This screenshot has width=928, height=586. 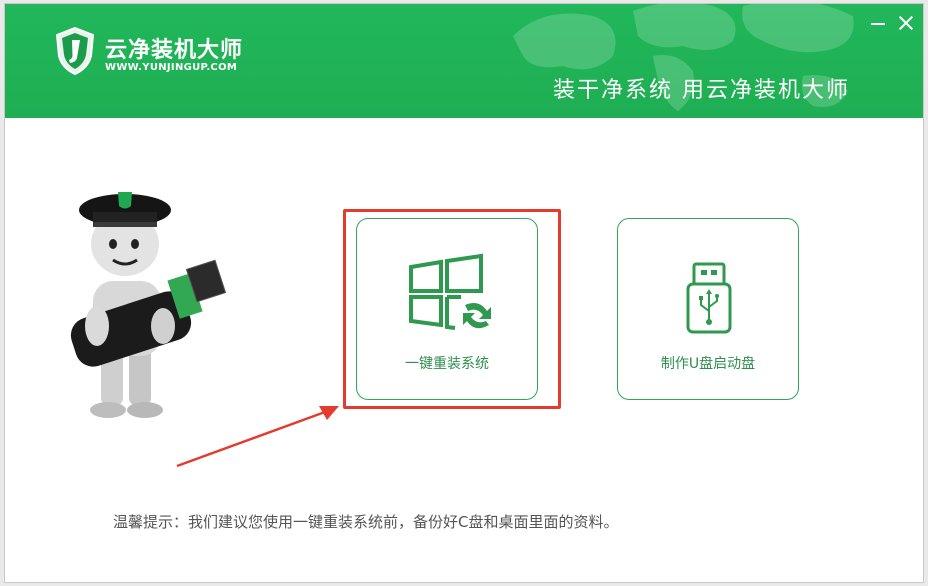 I want to click on app-url: WWW.YUNJINGUP.COM, so click(x=171, y=67).